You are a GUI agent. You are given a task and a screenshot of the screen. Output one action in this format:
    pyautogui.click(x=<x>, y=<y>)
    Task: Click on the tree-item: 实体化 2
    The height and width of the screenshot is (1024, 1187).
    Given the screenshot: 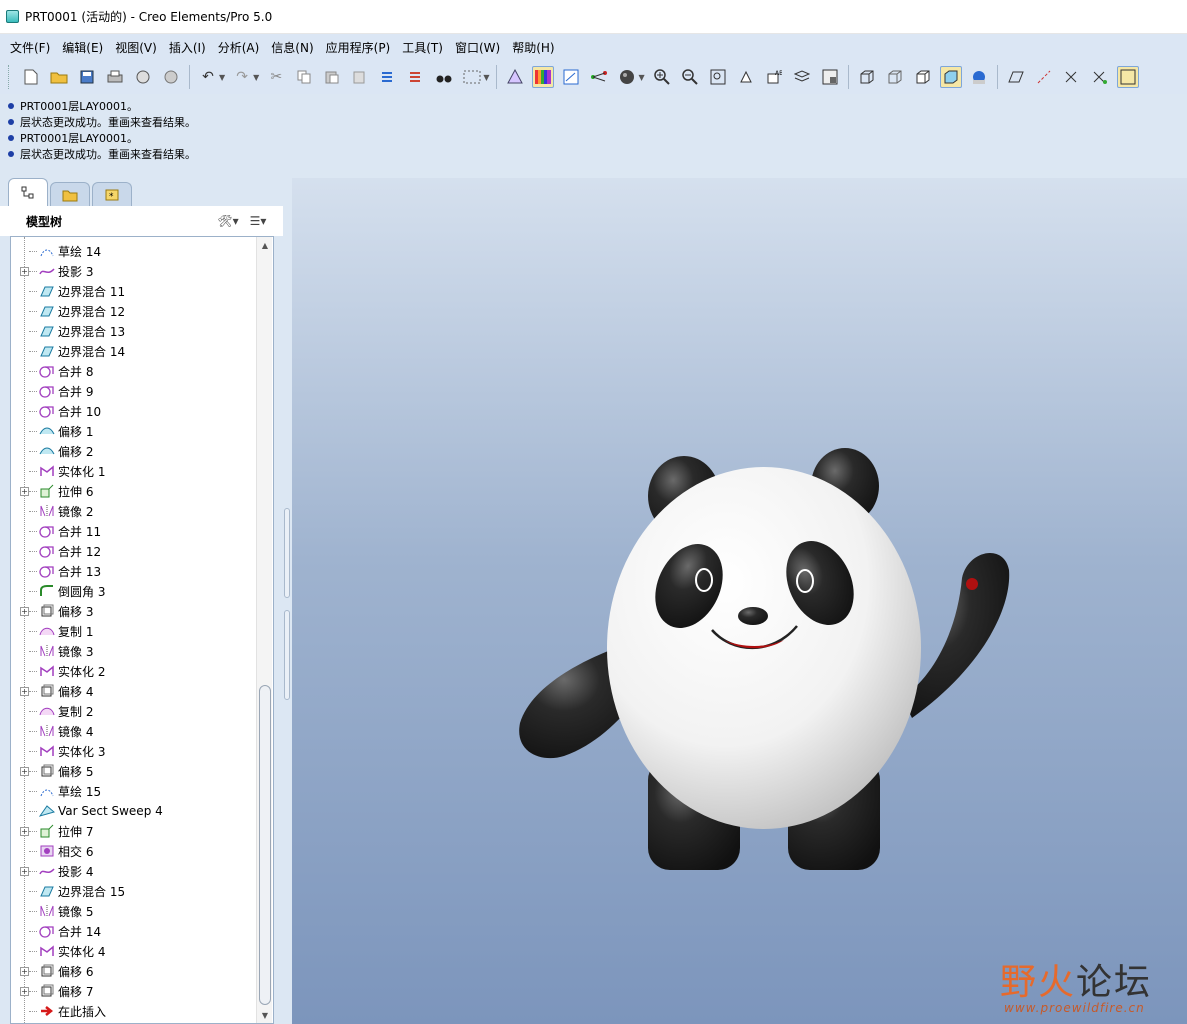 What is the action you would take?
    pyautogui.click(x=134, y=671)
    